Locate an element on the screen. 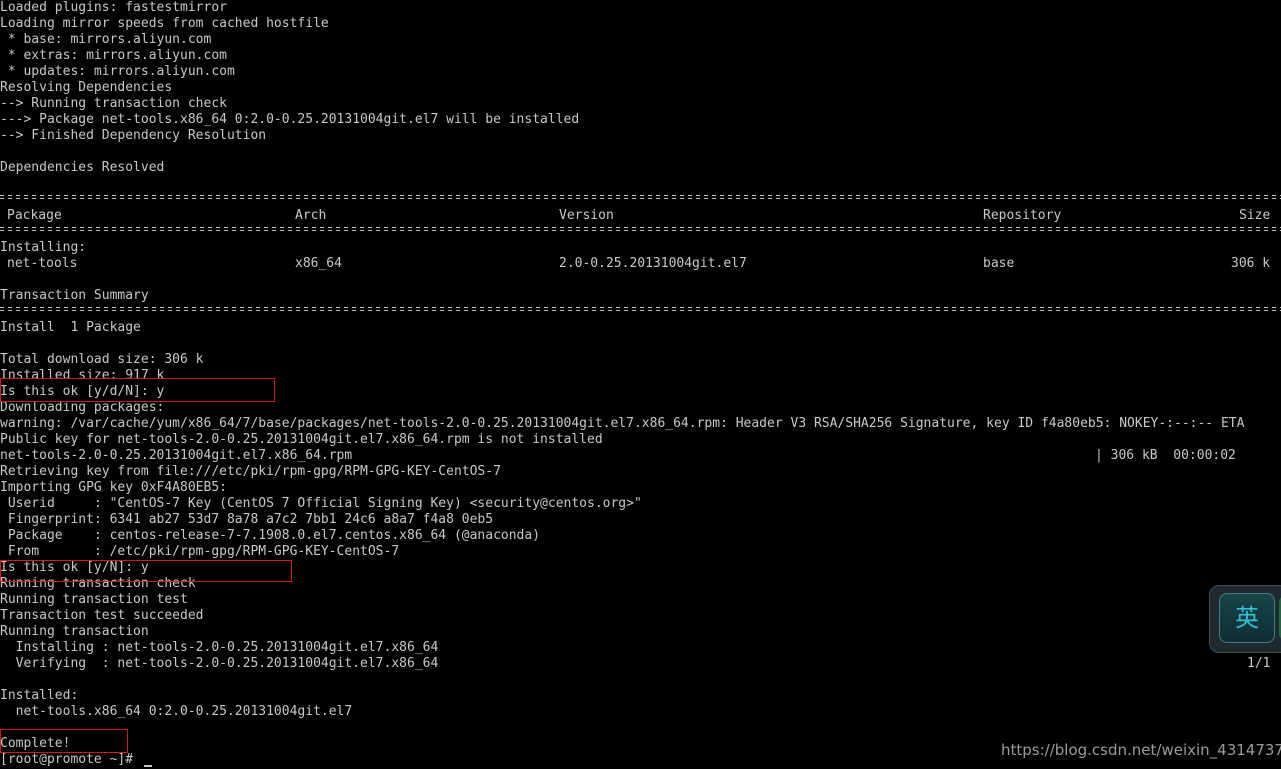 The image size is (1281, 769). terminal-line: Running transaction is located at coordinates (74, 631).